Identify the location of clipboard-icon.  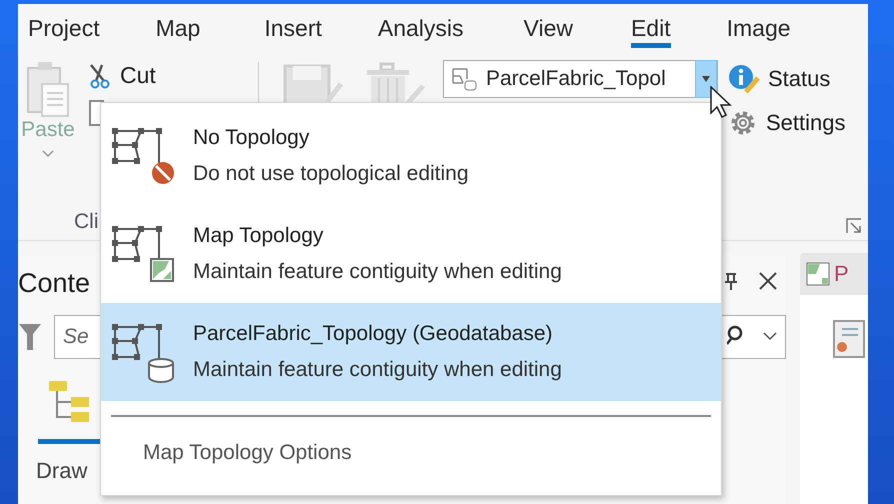
(48, 89).